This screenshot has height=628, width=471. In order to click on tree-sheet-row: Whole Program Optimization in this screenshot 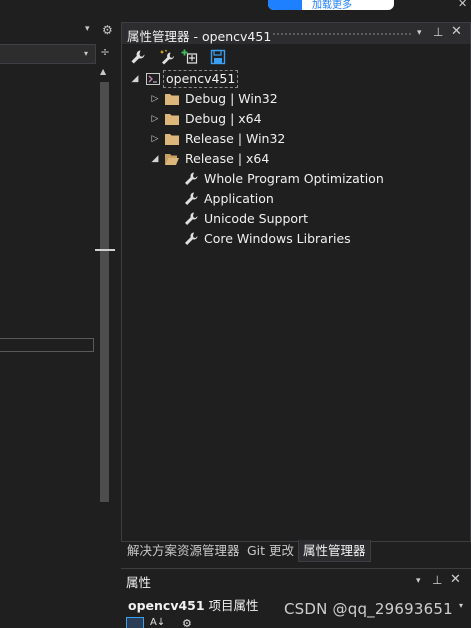, I will do `click(296, 179)`.